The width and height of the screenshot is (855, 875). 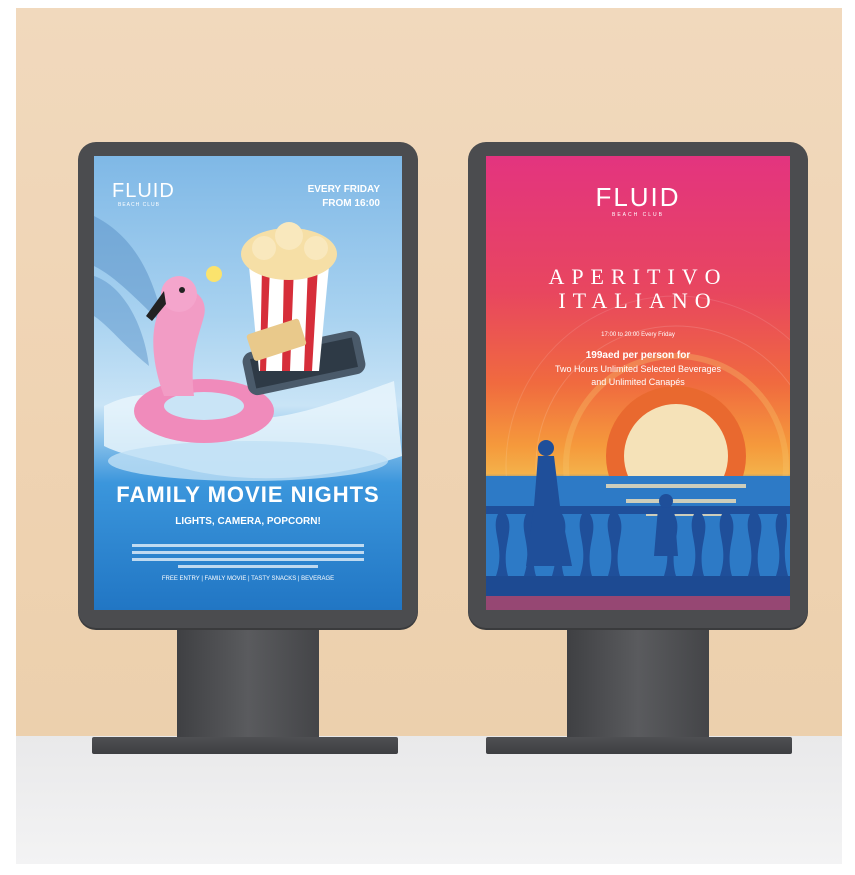 I want to click on right-poster-title-line1: APERITIVO, so click(x=638, y=276).